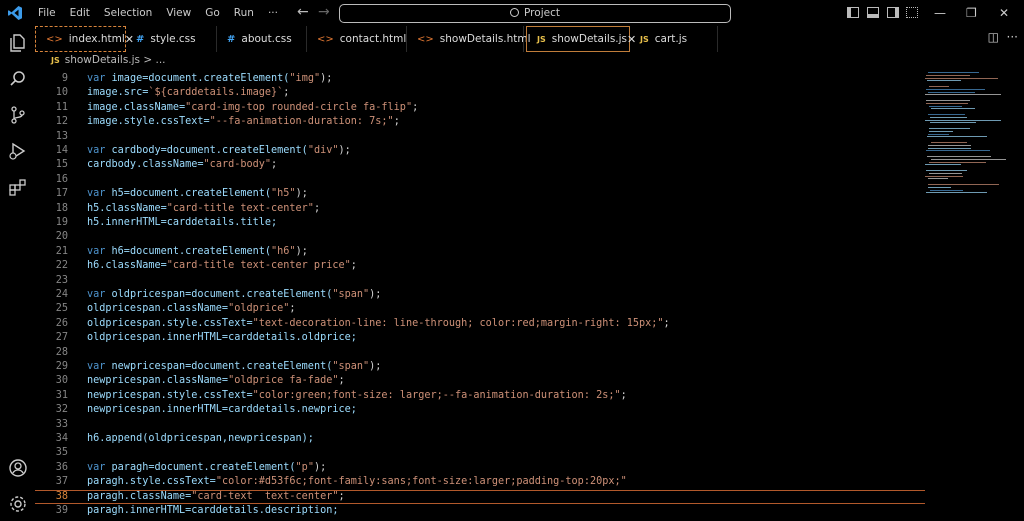 This screenshot has height=521, width=1024. I want to click on explorer-icon, so click(18, 43).